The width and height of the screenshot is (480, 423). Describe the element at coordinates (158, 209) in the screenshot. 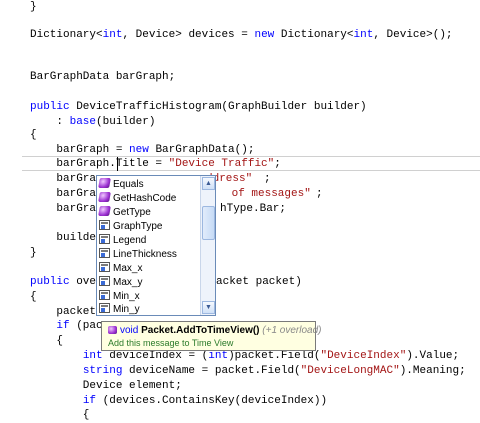

I see `code-line: barGra hType.Bar;` at that location.